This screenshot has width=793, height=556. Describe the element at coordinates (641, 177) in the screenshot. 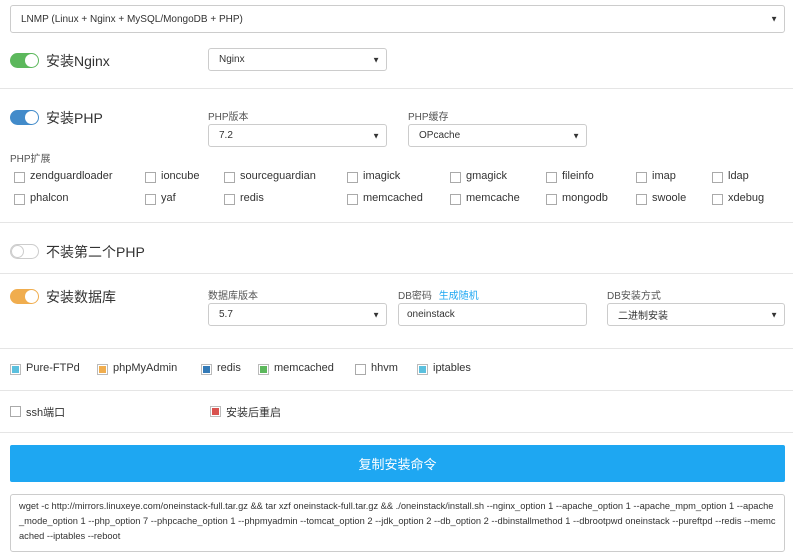

I see `ext-checkbox-imap` at that location.